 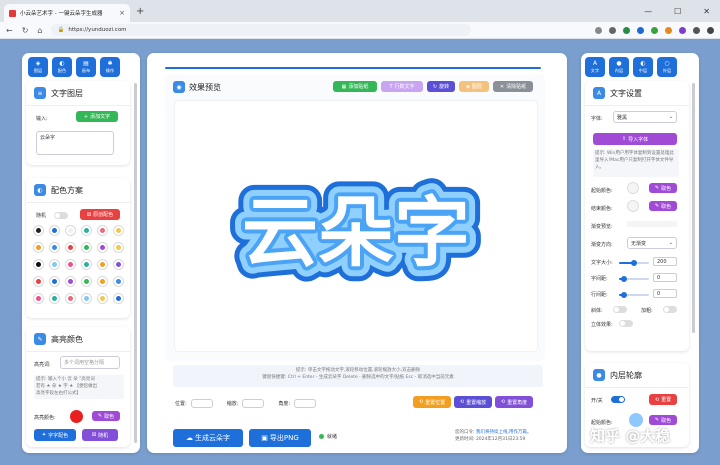 I want to click on import-font-button: ⇪ 导入字体, so click(x=635, y=139).